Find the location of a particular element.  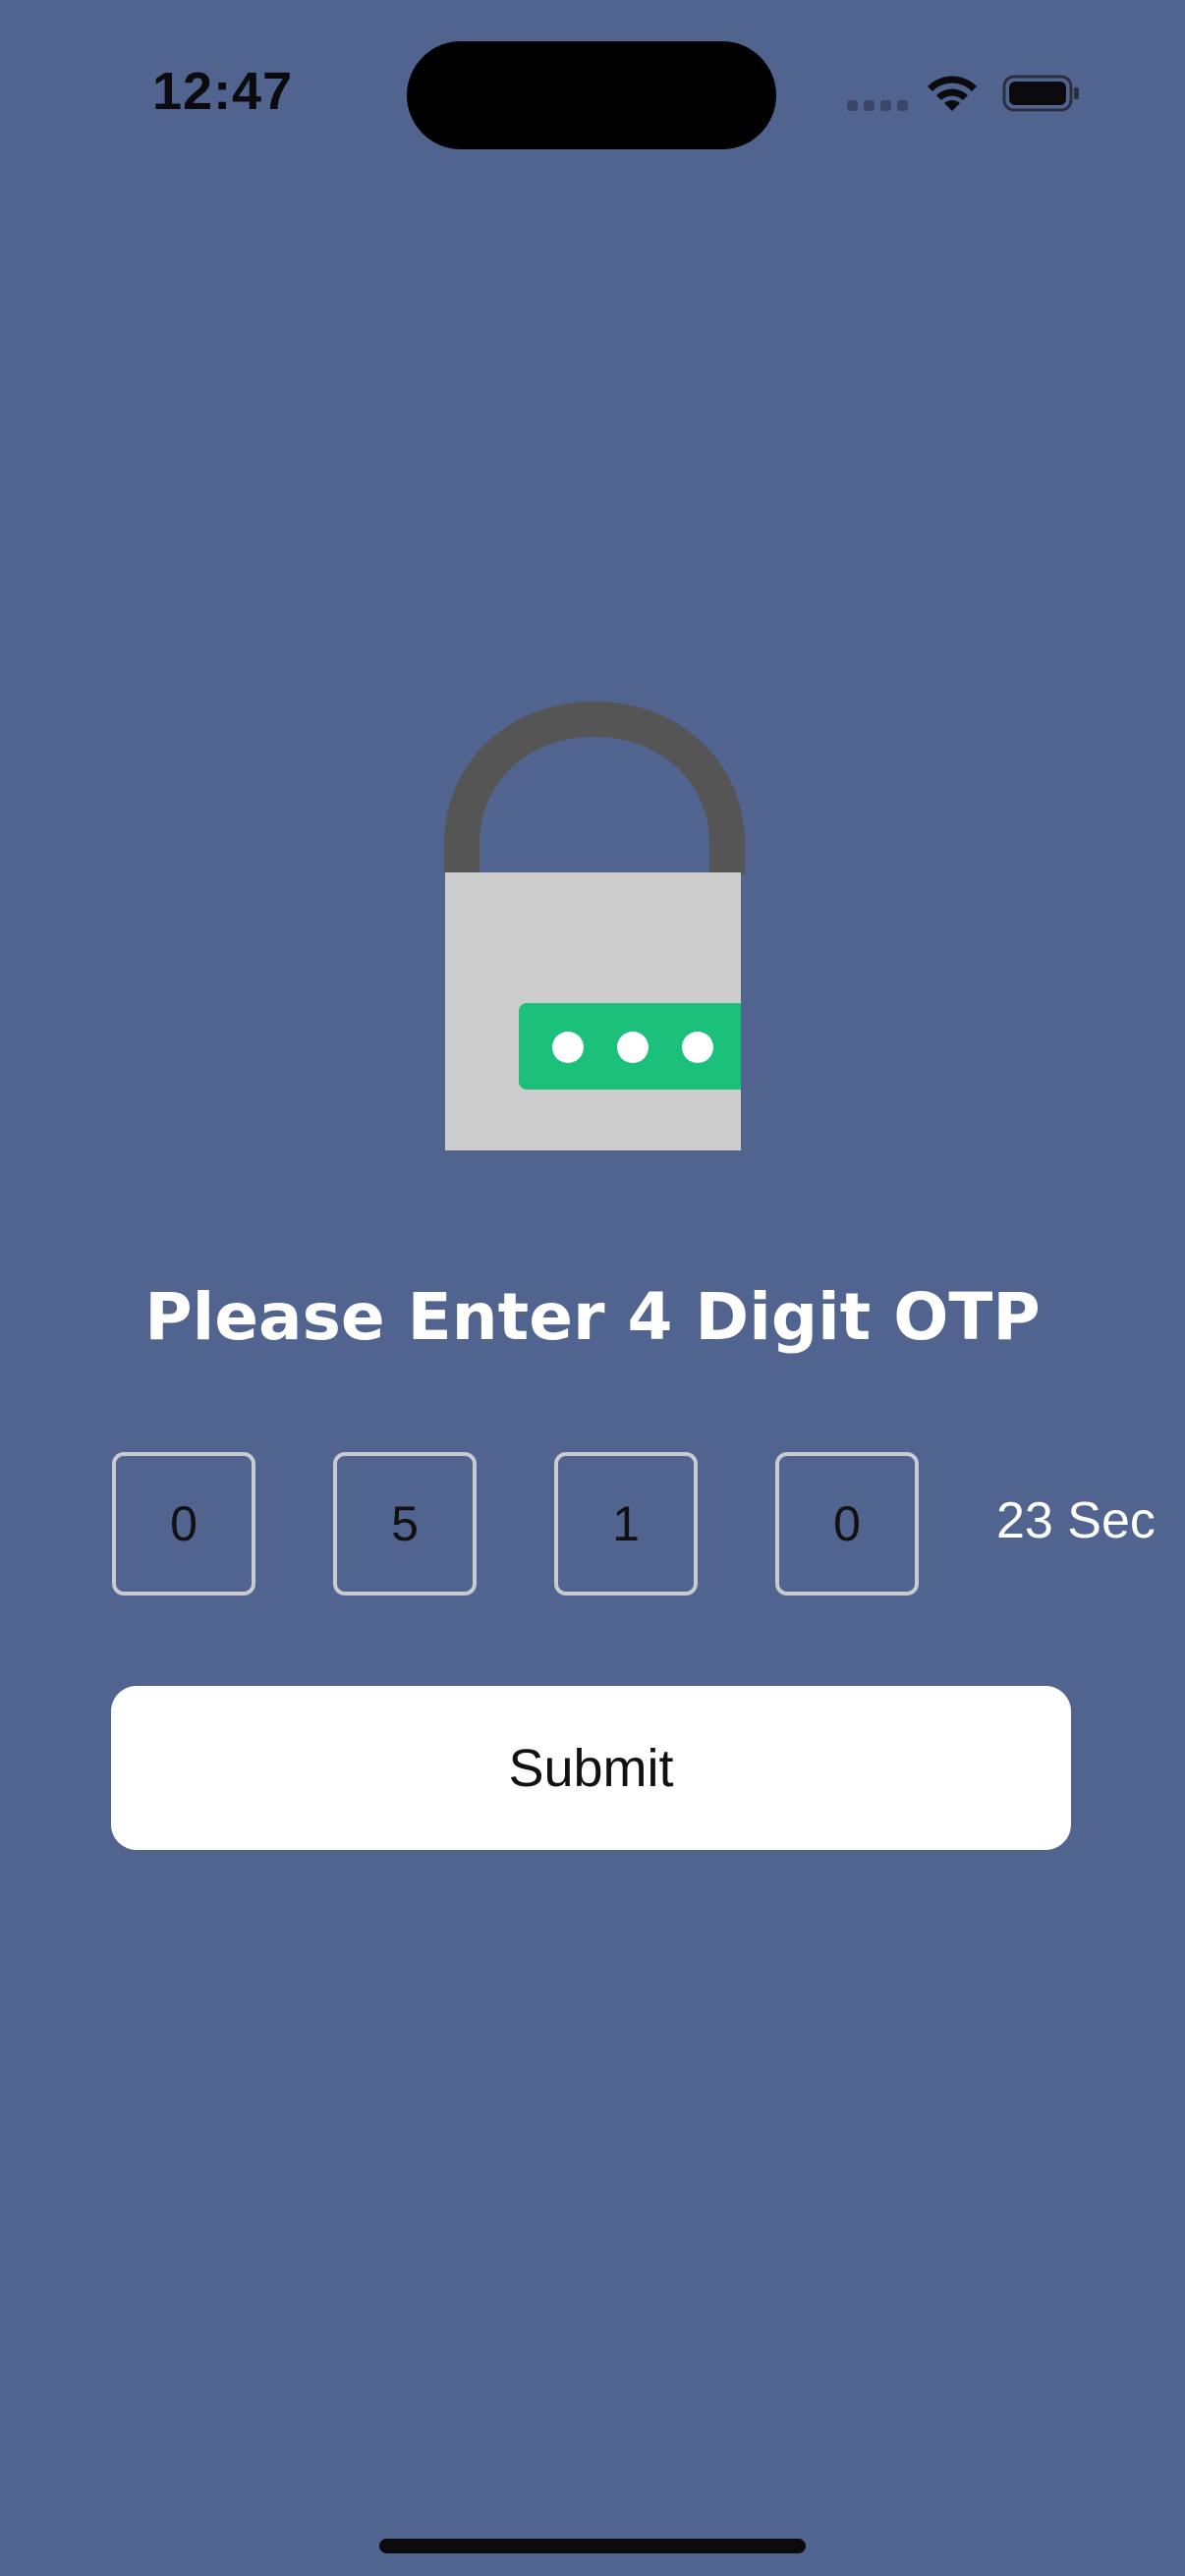

countdown-timer: 23 Sec is located at coordinates (1076, 1520).